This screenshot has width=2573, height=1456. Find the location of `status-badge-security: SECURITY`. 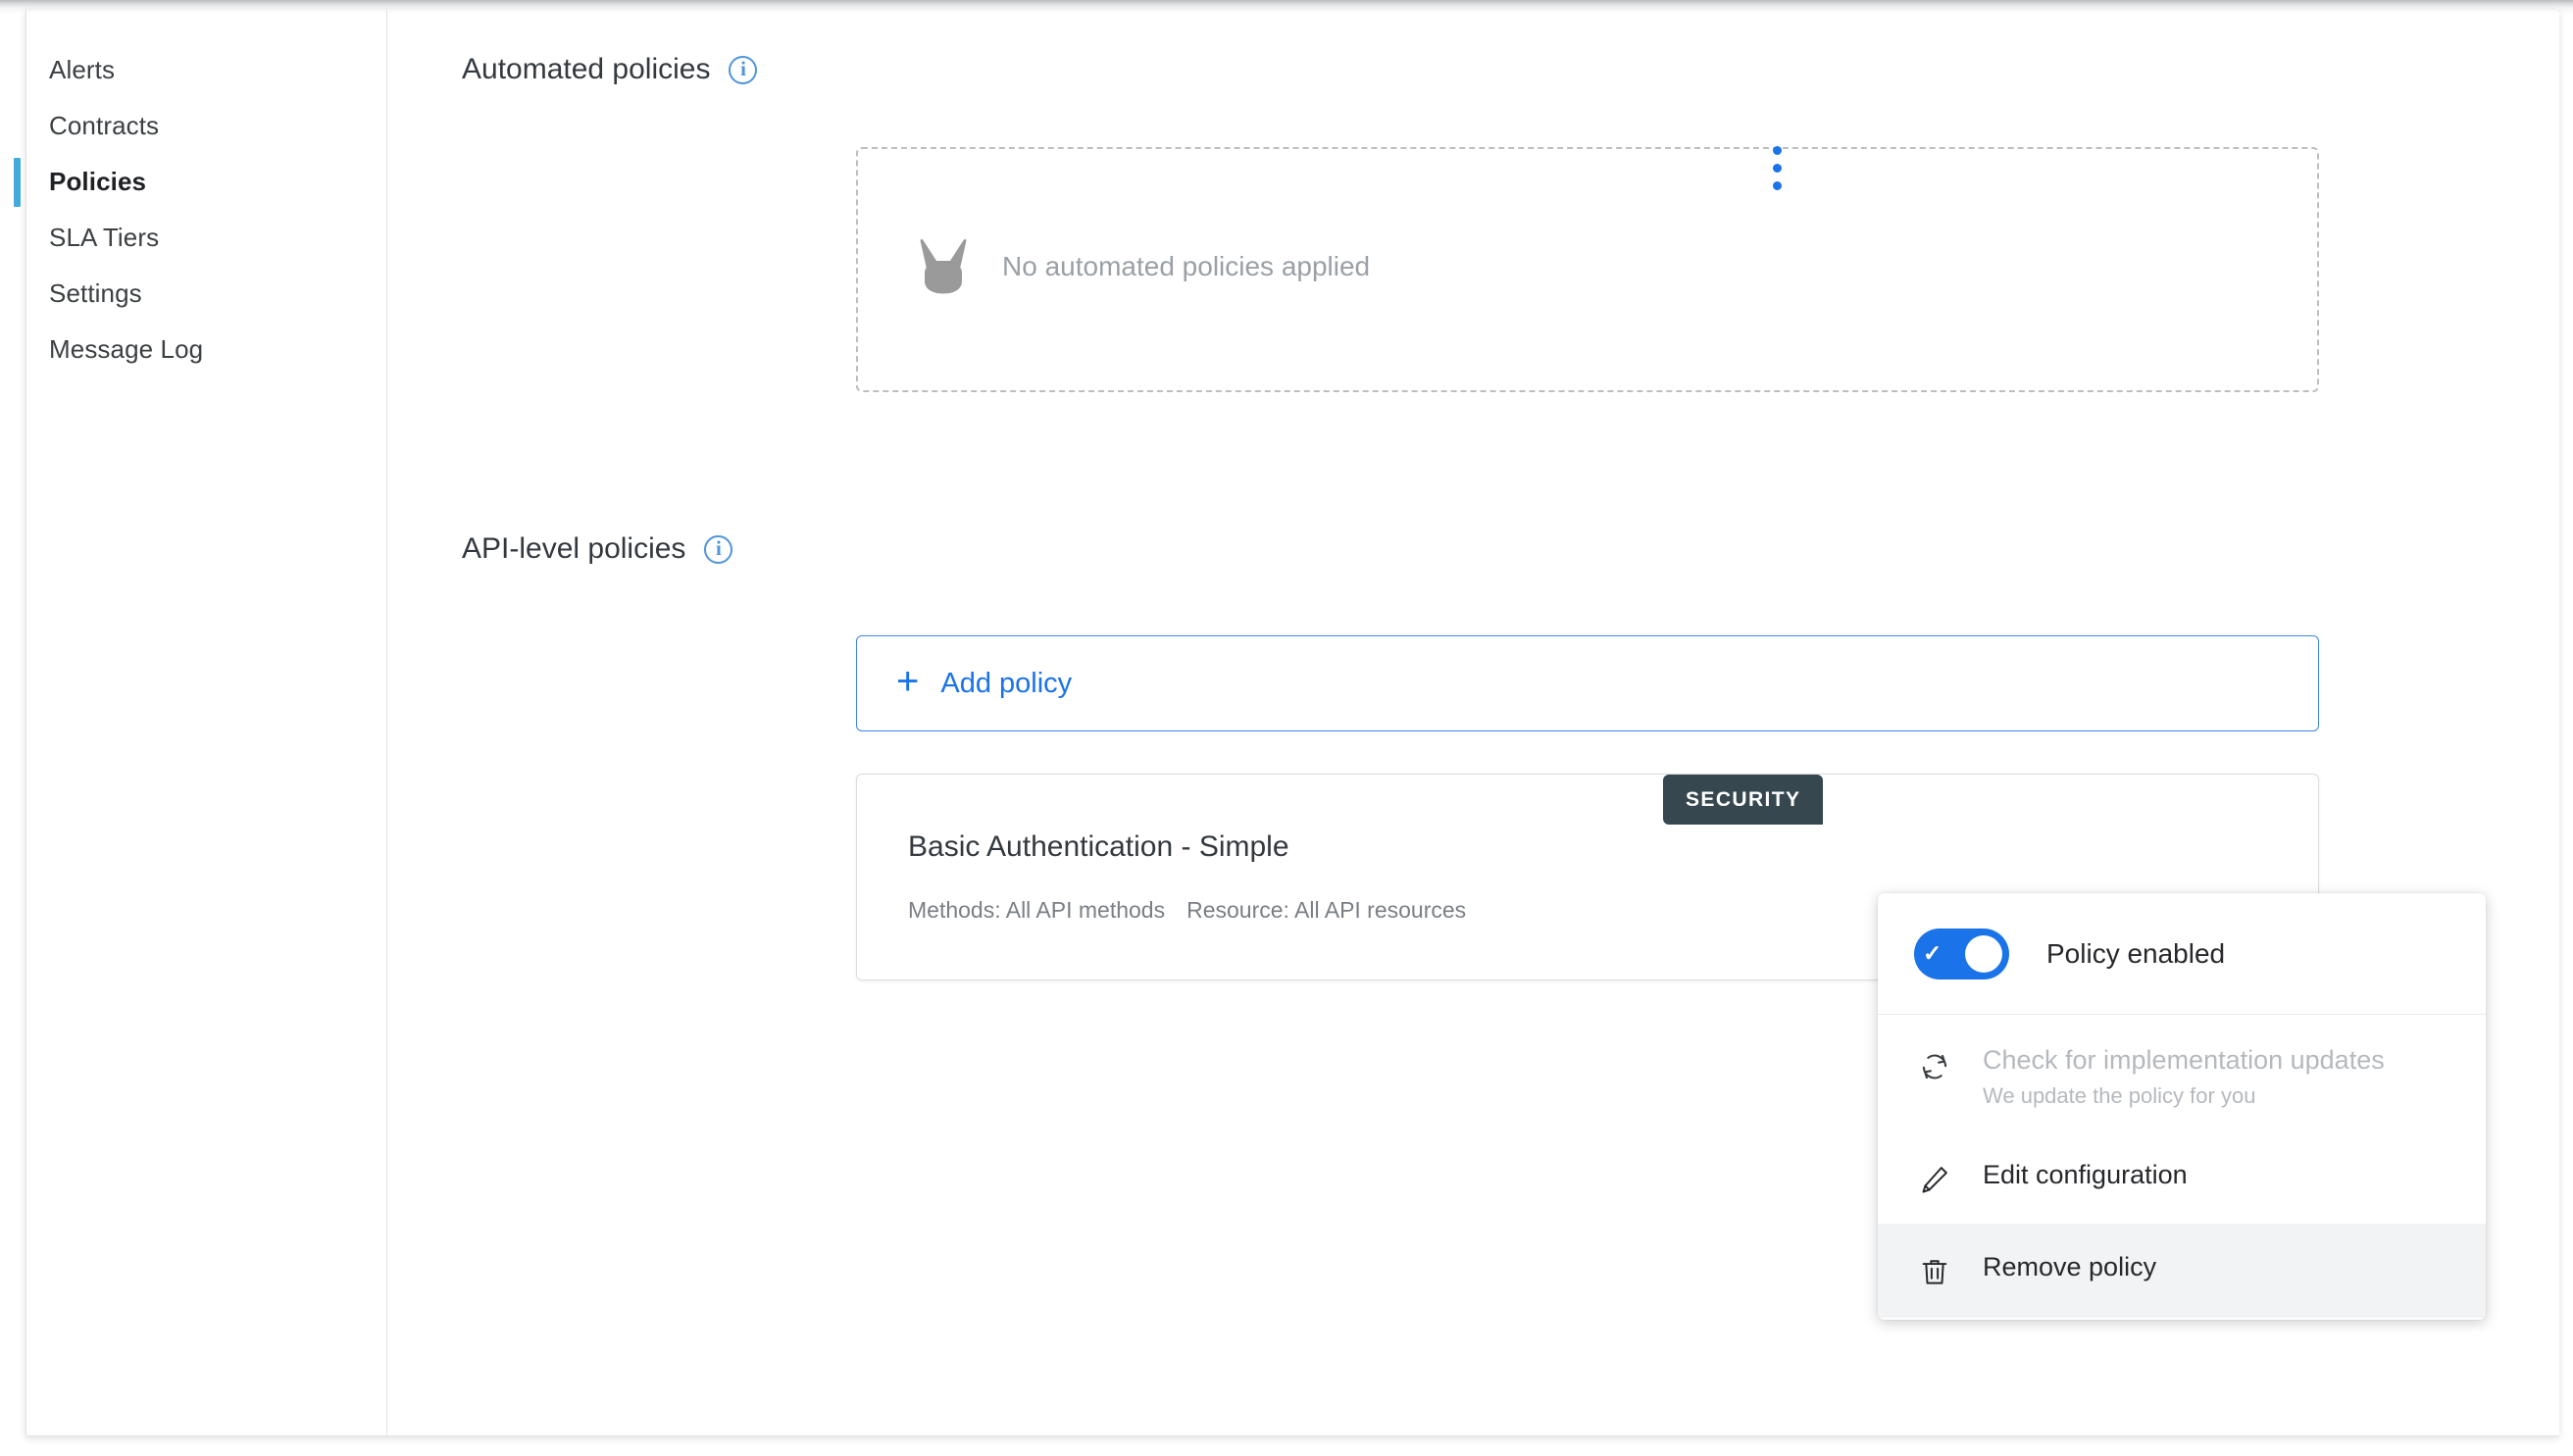

status-badge-security: SECURITY is located at coordinates (1743, 800).